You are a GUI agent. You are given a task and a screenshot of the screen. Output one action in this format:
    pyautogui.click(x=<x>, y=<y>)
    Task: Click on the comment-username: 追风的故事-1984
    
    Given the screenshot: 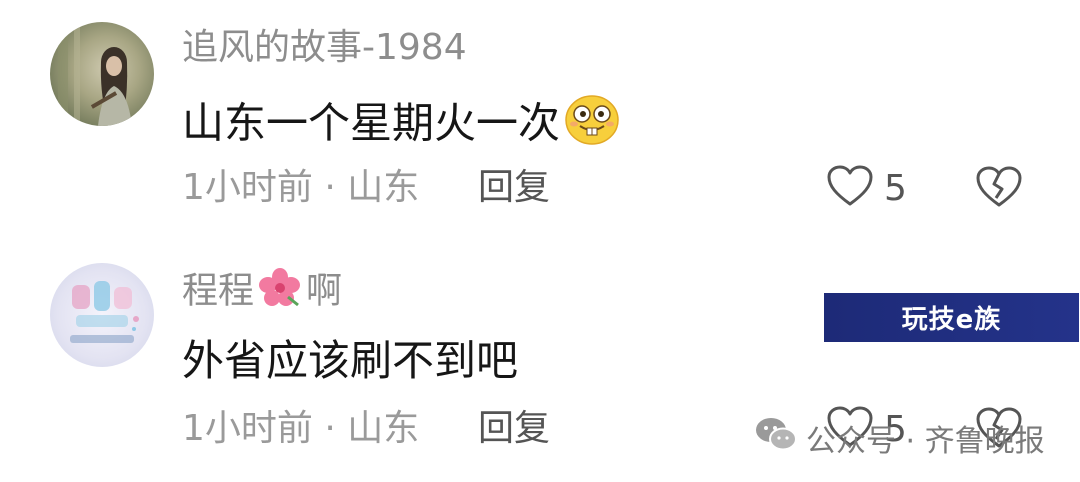 What is the action you would take?
    pyautogui.click(x=324, y=48)
    